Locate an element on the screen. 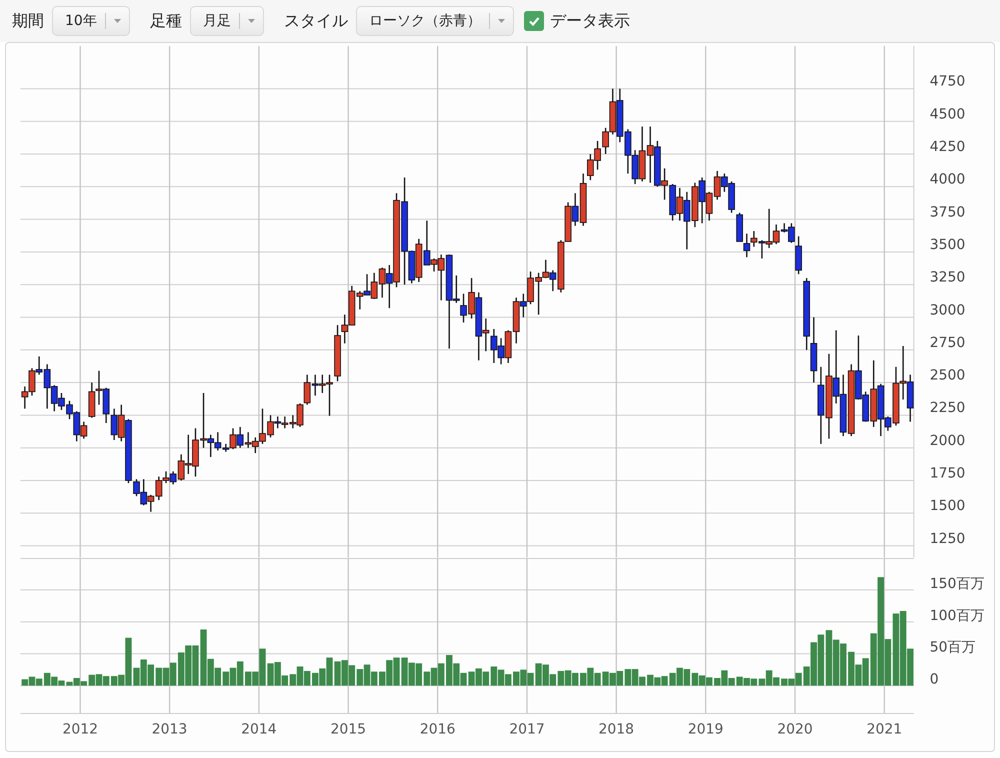 This screenshot has height=758, width=1000. period-dropdown: 10年 is located at coordinates (91, 21).